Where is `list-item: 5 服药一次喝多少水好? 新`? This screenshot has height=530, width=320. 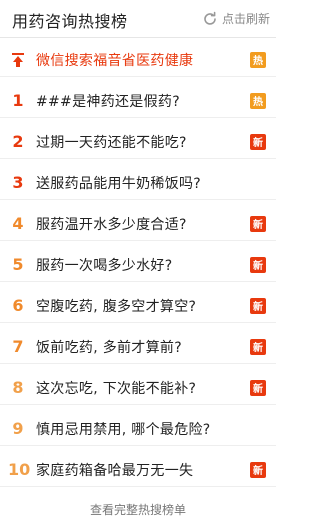 list-item: 5 服药一次喝多少水好? 新 is located at coordinates (138, 265).